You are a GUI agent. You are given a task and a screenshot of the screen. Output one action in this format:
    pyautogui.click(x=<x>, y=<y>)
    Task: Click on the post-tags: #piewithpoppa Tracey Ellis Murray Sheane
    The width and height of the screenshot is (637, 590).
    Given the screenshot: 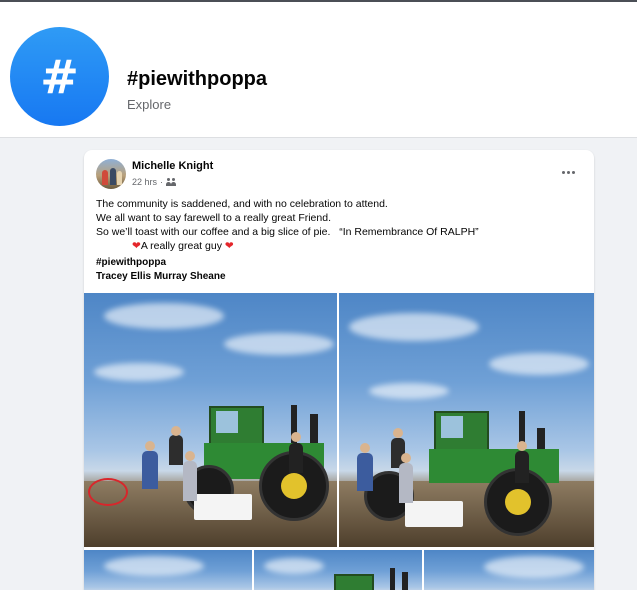 What is the action you would take?
    pyautogui.click(x=161, y=270)
    